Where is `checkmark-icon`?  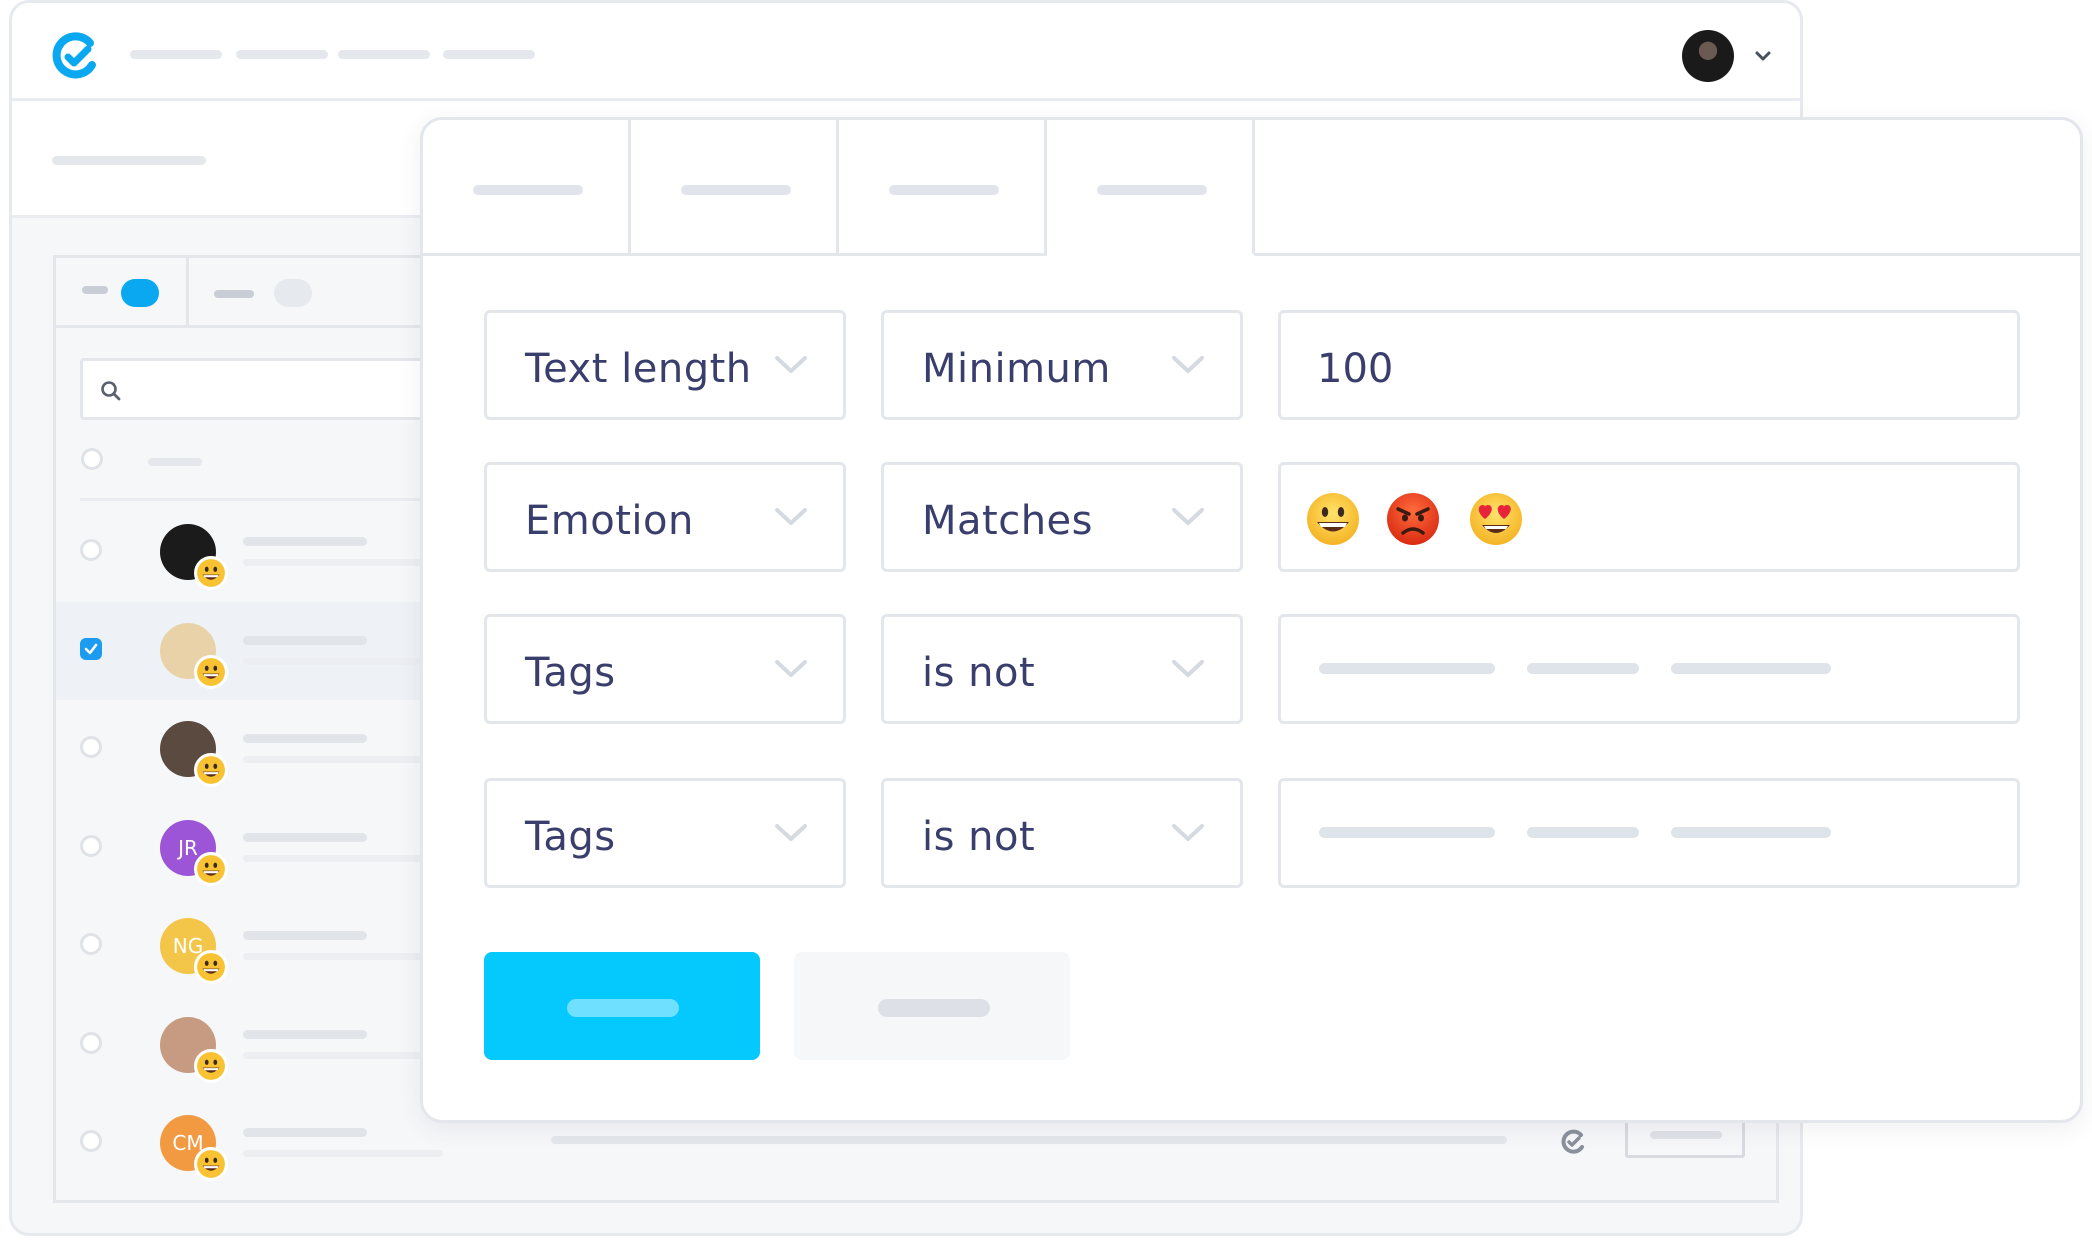
checkmark-icon is located at coordinates (91, 648).